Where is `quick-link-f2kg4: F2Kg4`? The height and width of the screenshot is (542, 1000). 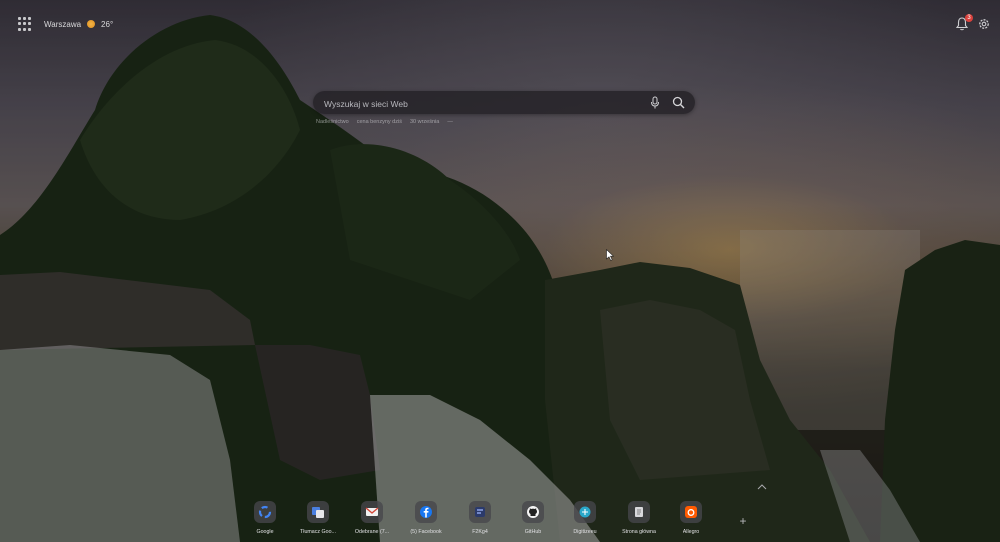
quick-link-f2kg4: F2Kg4 is located at coordinates (480, 521).